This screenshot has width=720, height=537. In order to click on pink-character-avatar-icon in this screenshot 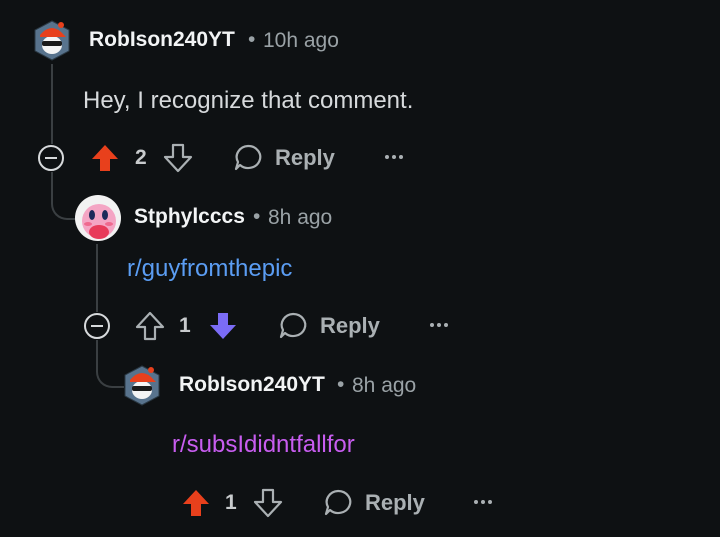, I will do `click(98, 218)`.